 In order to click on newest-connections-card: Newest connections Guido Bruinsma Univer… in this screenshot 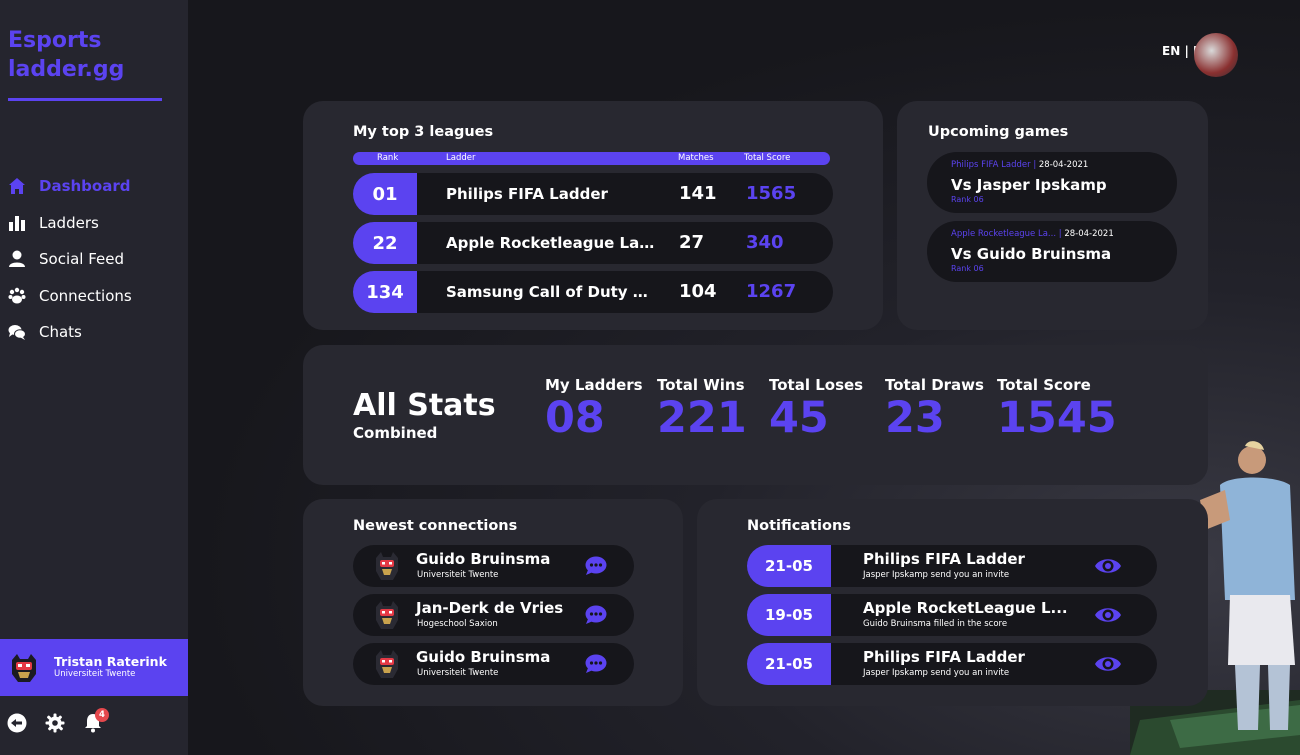, I will do `click(493, 602)`.